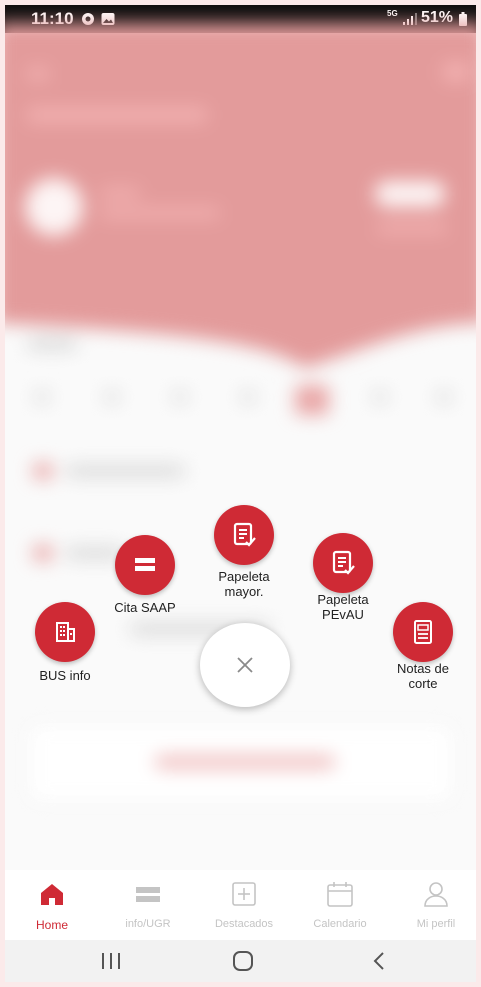 The image size is (481, 987). What do you see at coordinates (52, 894) in the screenshot?
I see `home-icon` at bounding box center [52, 894].